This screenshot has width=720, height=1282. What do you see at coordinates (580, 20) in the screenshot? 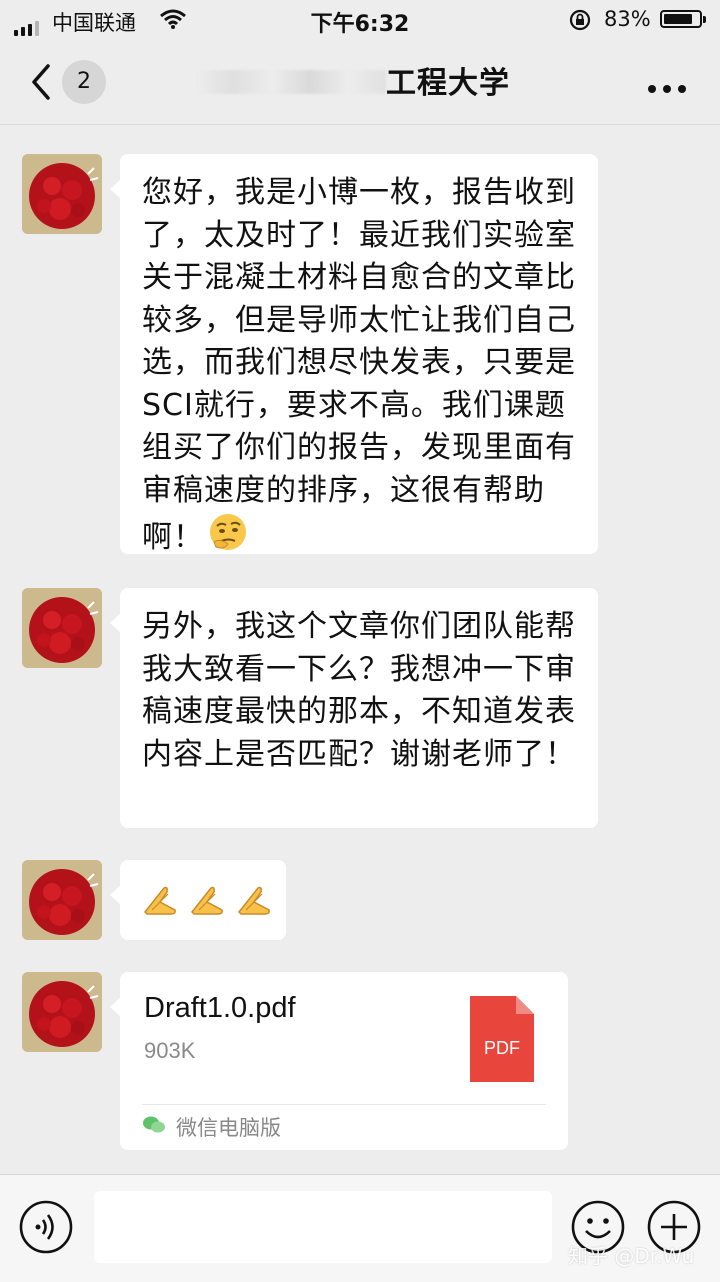
I see `rotation-lock-icon` at bounding box center [580, 20].